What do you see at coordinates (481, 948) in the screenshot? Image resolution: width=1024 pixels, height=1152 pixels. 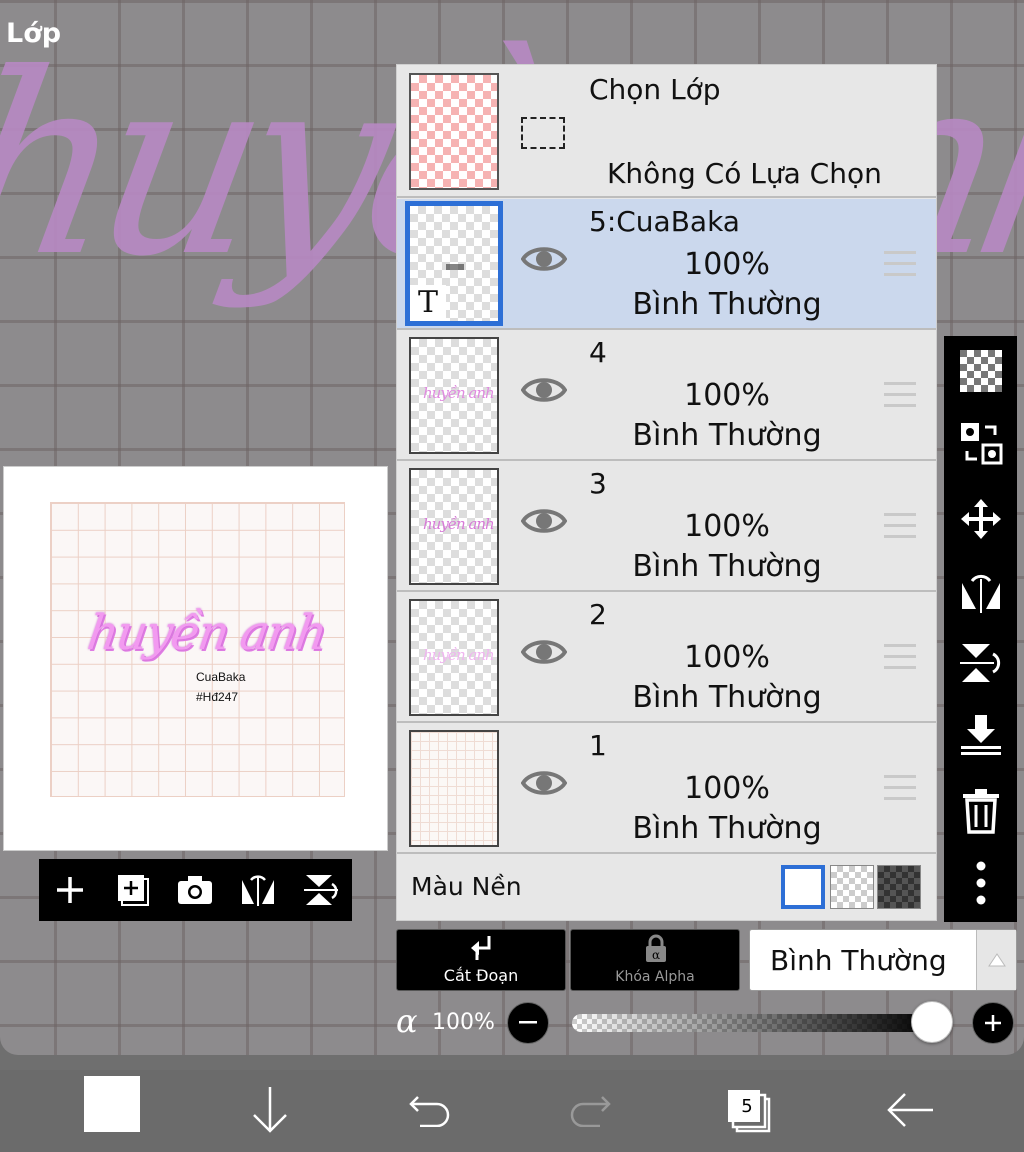 I see `clip-arrow-icon` at bounding box center [481, 948].